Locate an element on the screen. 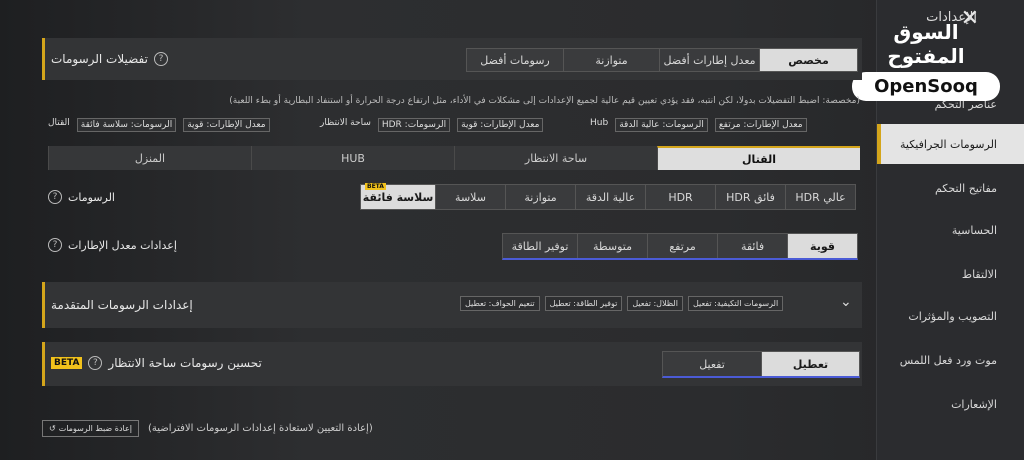 Image resolution: width=1024 pixels, height=460 pixels. framerate-option-medium: متوسطة is located at coordinates (612, 246).